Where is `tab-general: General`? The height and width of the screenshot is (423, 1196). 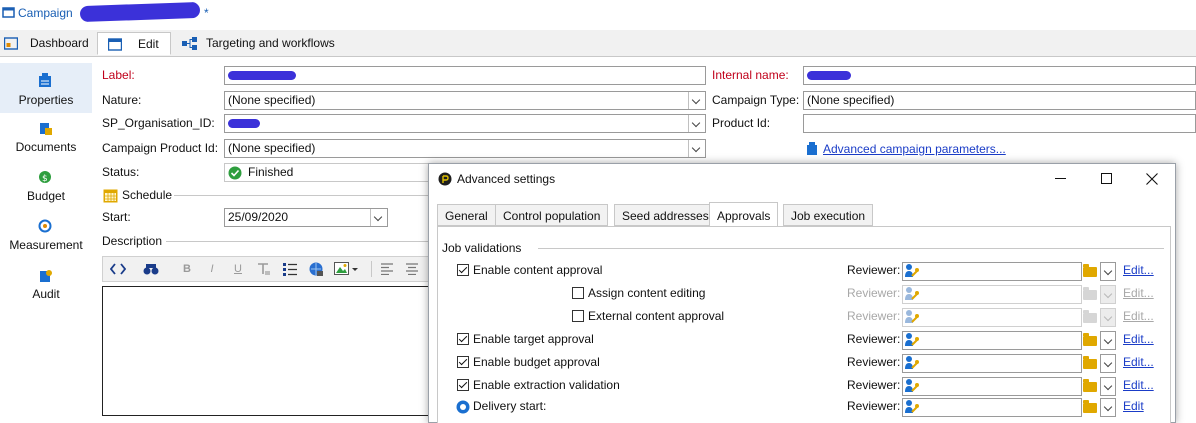
tab-general: General is located at coordinates (466, 215).